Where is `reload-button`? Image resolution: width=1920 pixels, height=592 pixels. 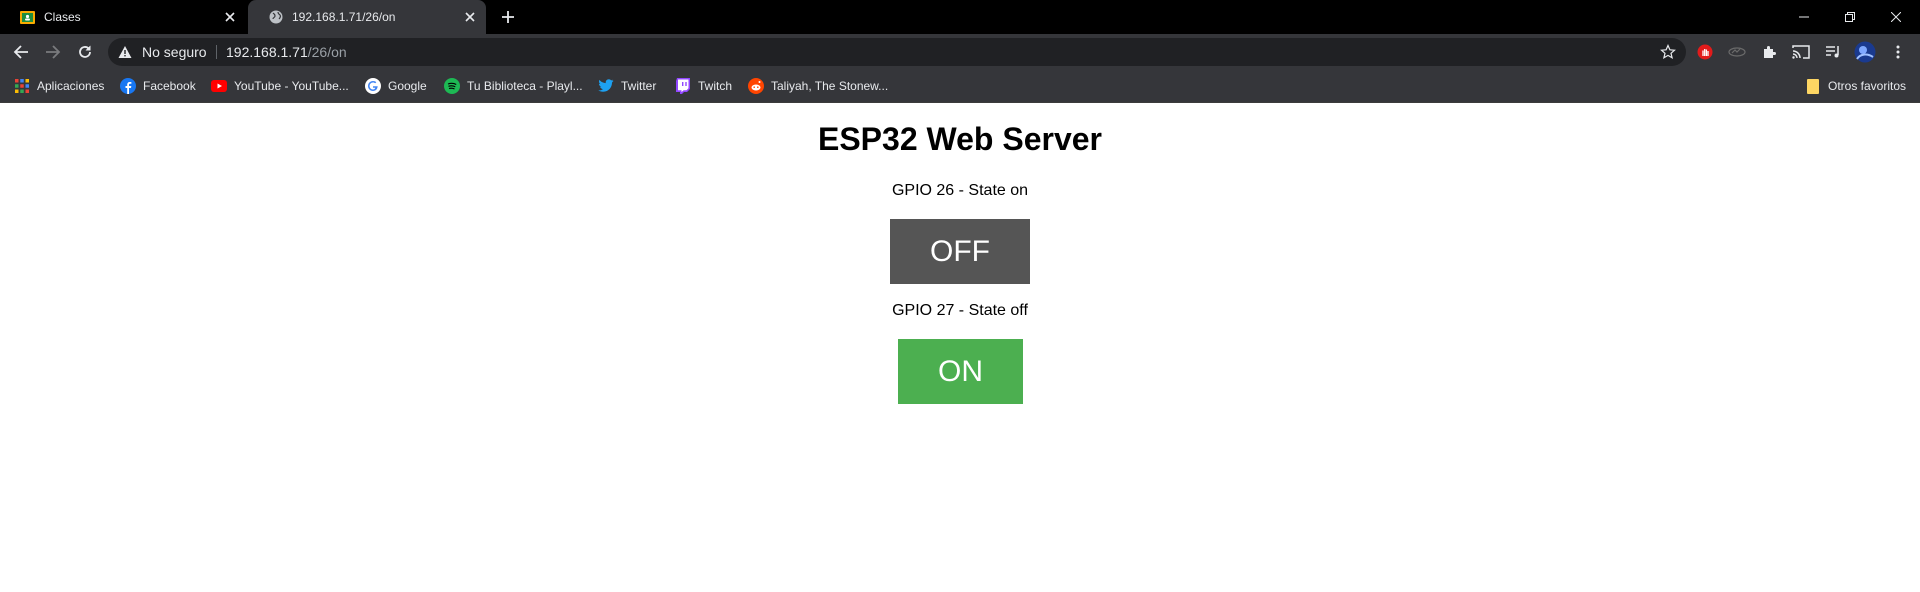
reload-button is located at coordinates (85, 52).